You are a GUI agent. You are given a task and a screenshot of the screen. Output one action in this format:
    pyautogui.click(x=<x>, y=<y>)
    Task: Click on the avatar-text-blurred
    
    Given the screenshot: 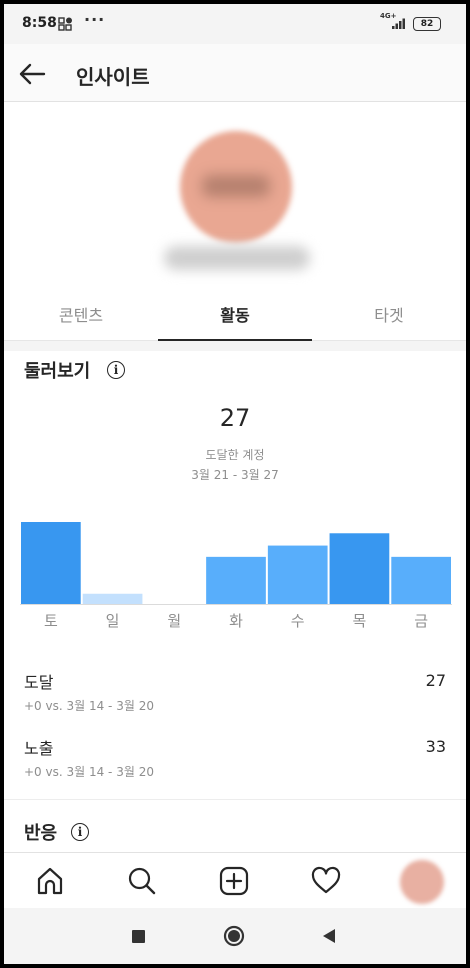 What is the action you would take?
    pyautogui.click(x=236, y=186)
    